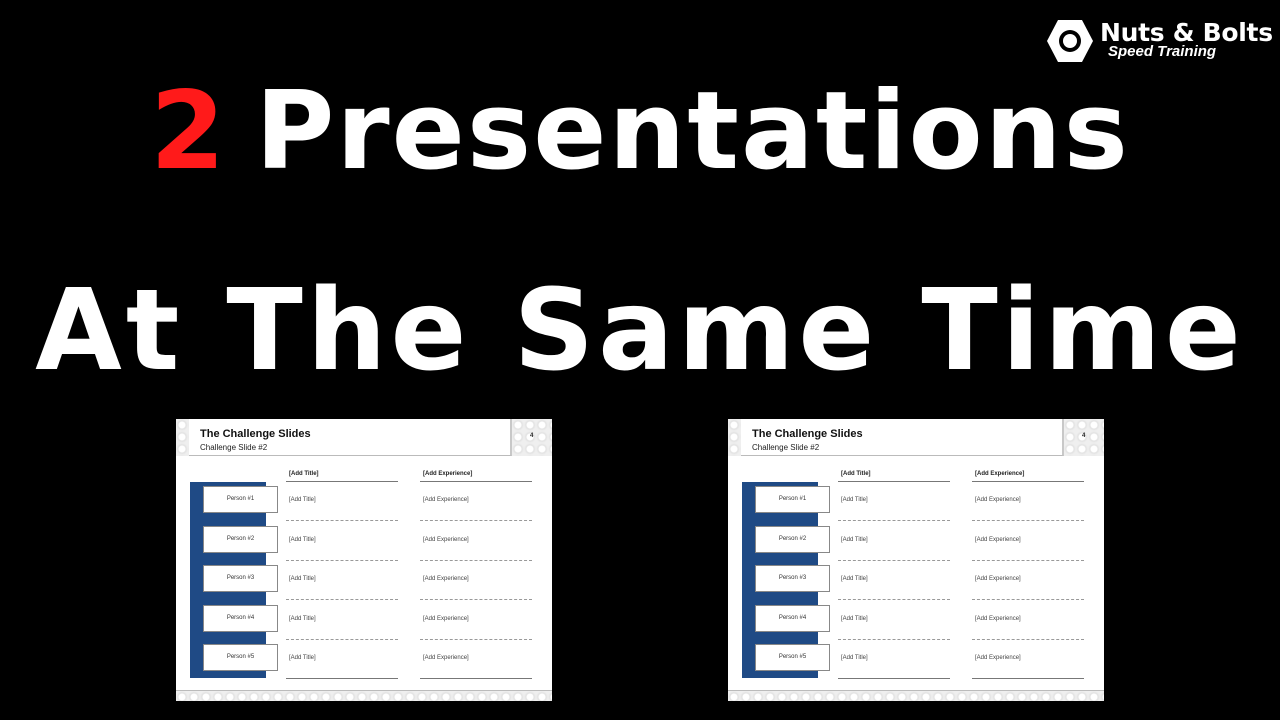 This screenshot has width=1280, height=720. Describe the element at coordinates (1159, 41) in the screenshot. I see `brand-logo: Nuts & Bolts Speed Training` at that location.